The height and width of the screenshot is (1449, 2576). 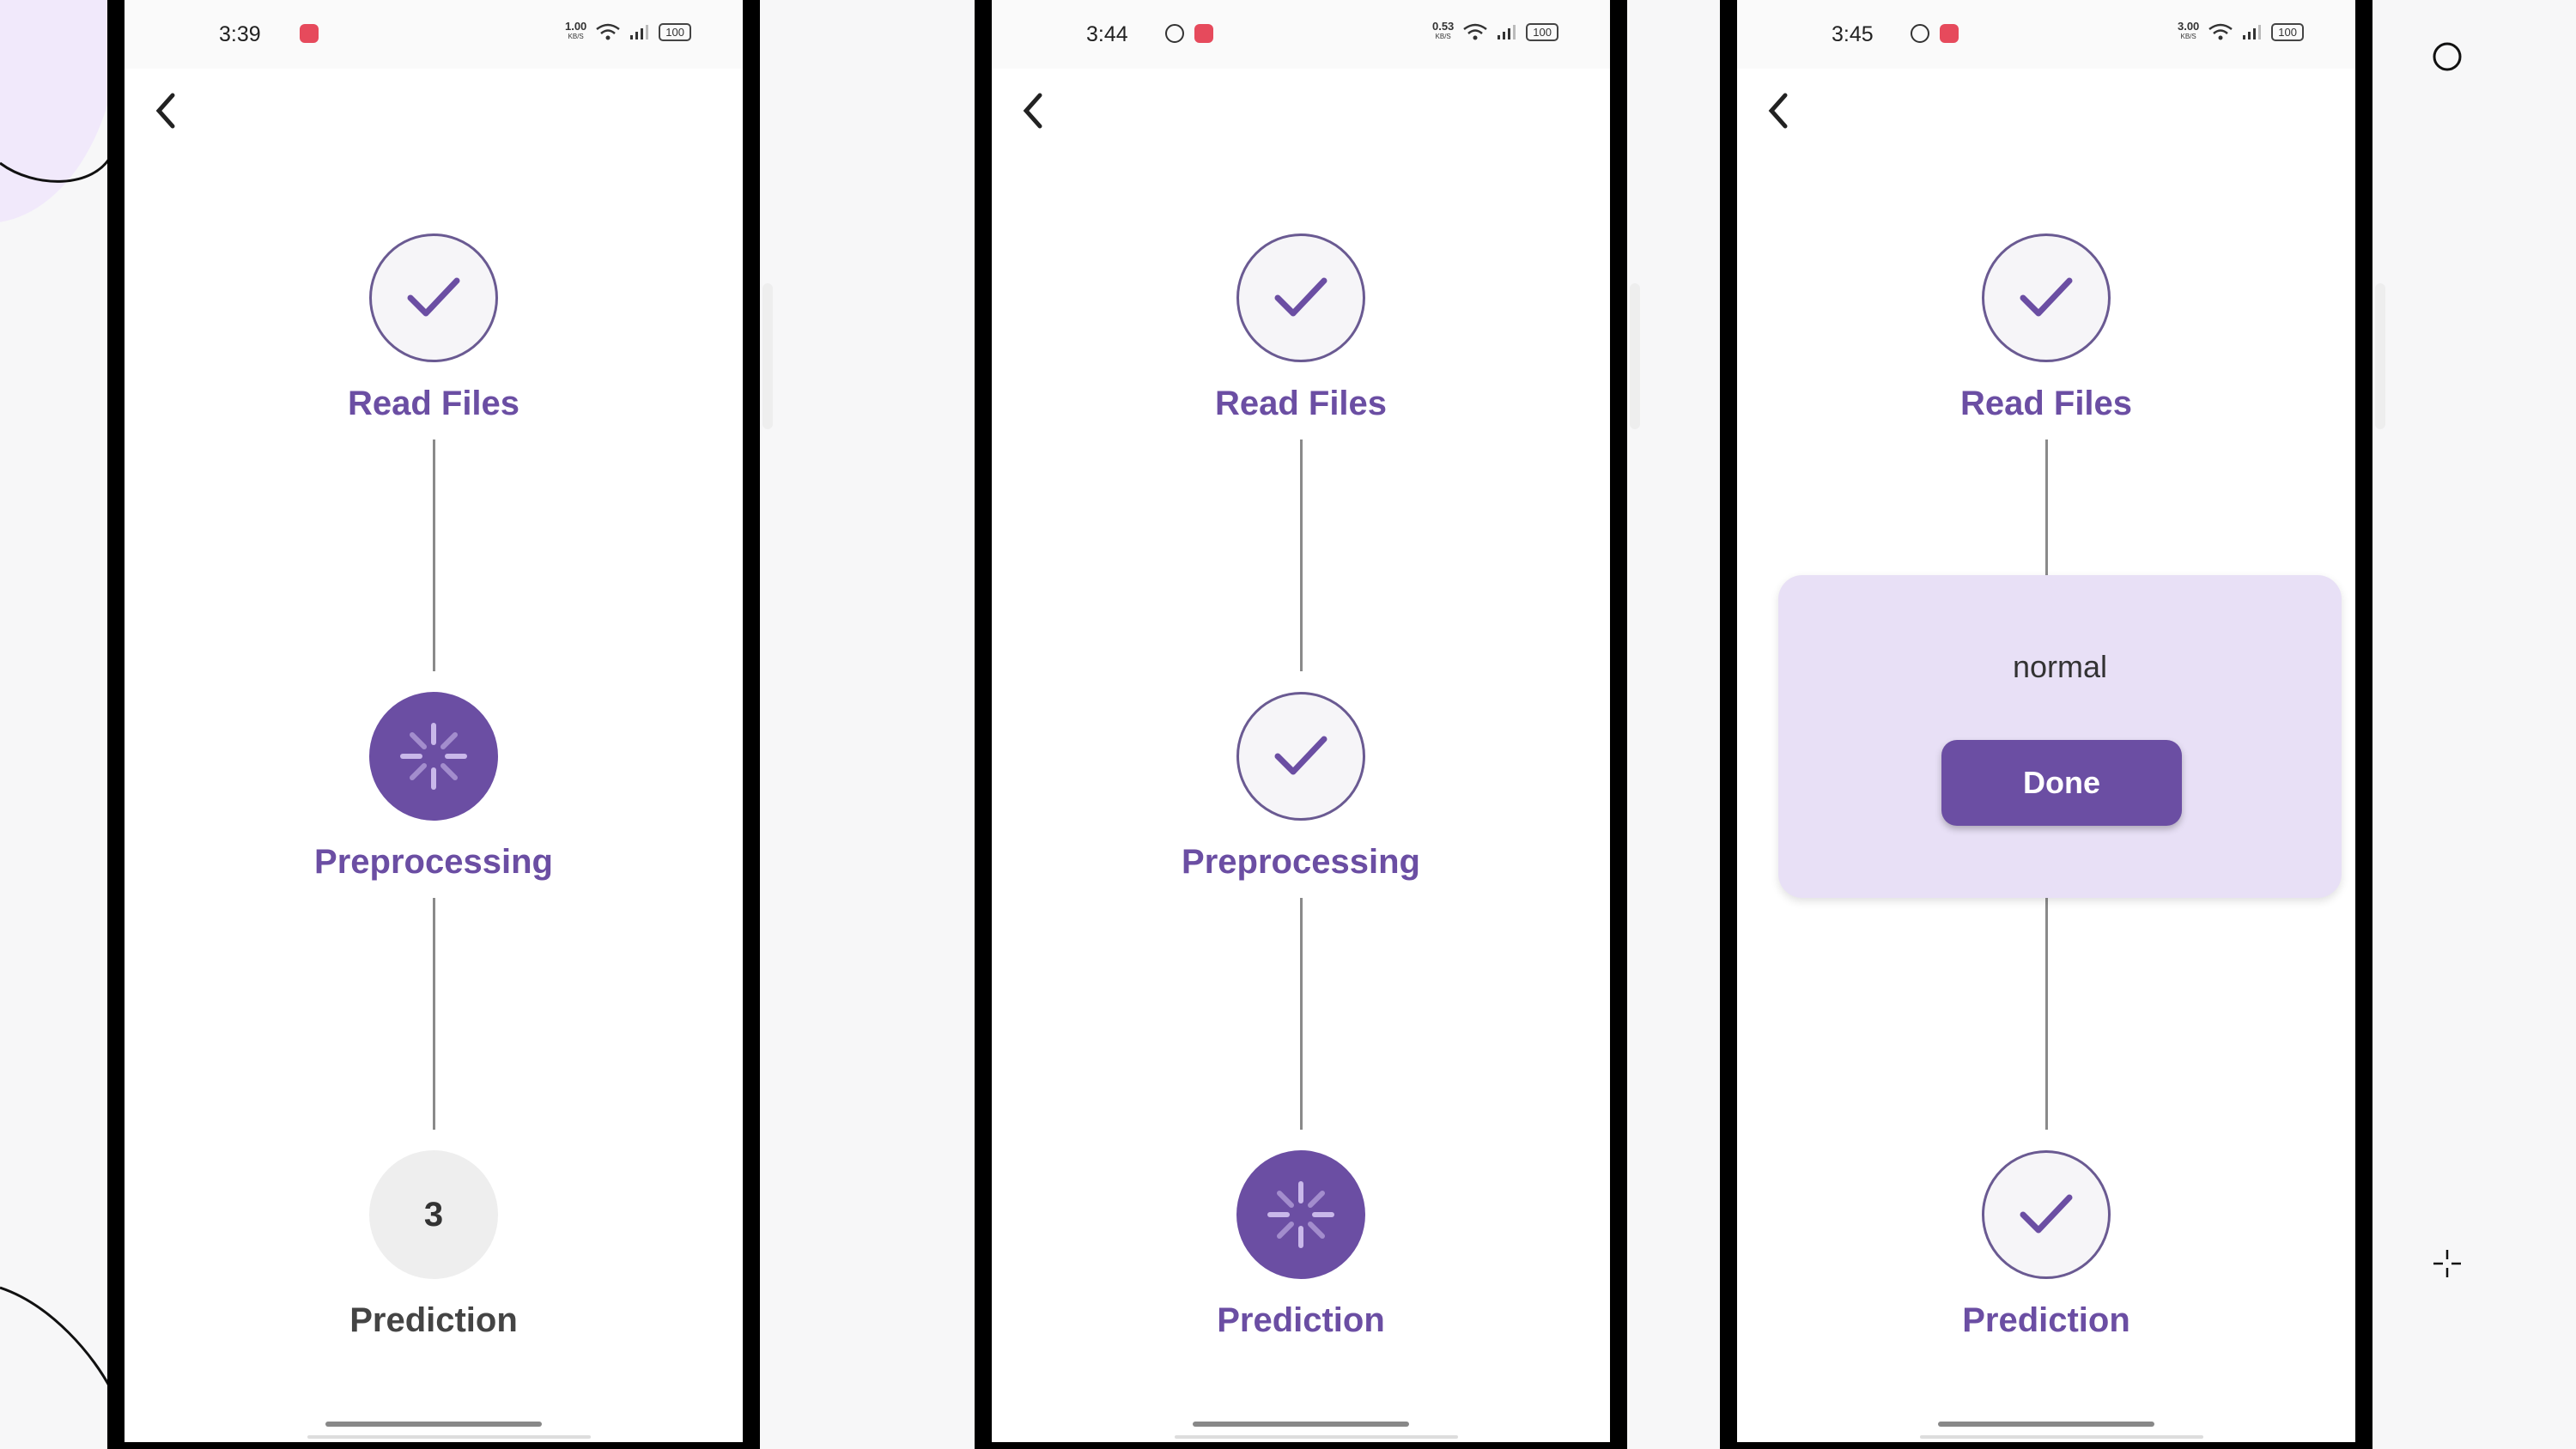 I want to click on status-bar: 3:44 0.53 KB/S 100, so click(x=1301, y=34).